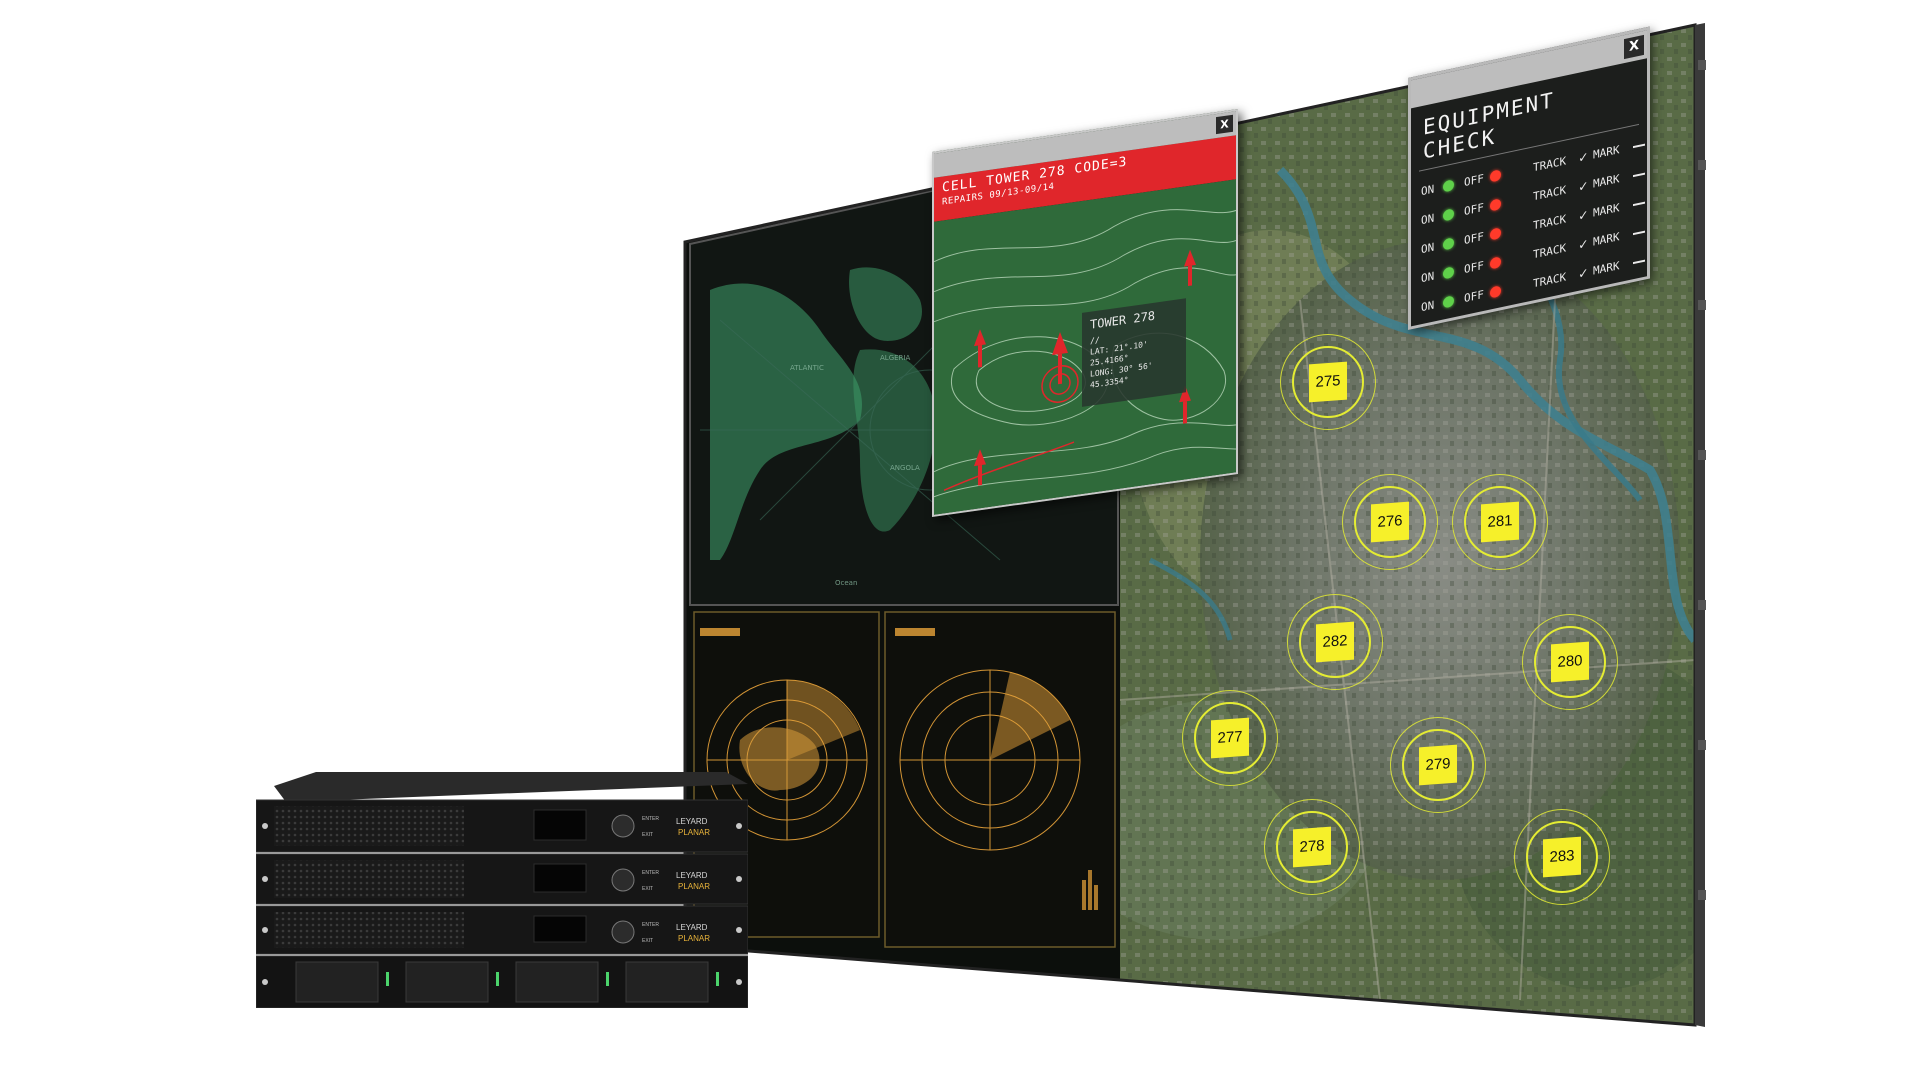 This screenshot has width=1920, height=1080. Describe the element at coordinates (1312, 847) in the screenshot. I see `marker-label: 278` at that location.